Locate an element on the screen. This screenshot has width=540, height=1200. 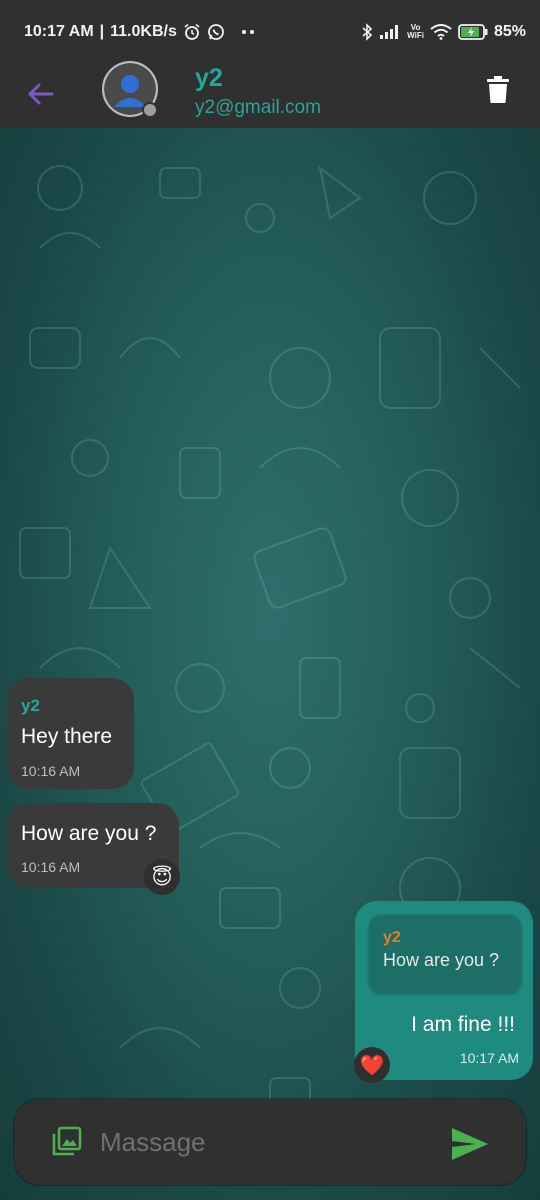
status-time: 10:17 AM is located at coordinates (59, 31).